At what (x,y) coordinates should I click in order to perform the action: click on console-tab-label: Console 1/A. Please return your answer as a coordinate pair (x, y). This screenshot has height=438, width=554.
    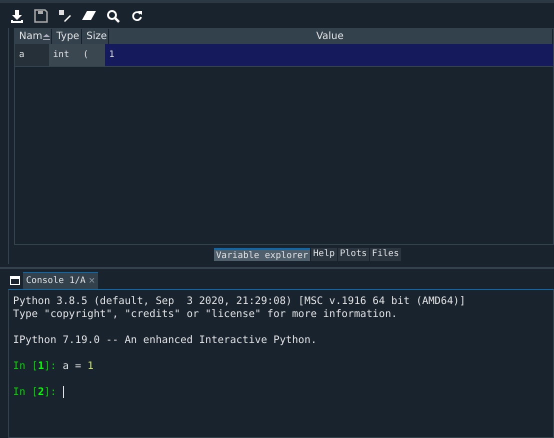
    Looking at the image, I should click on (56, 281).